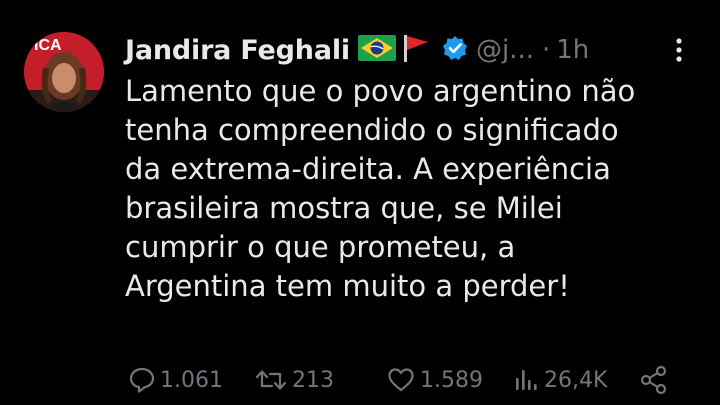  What do you see at coordinates (313, 380) in the screenshot?
I see `retweet-count: 213` at bounding box center [313, 380].